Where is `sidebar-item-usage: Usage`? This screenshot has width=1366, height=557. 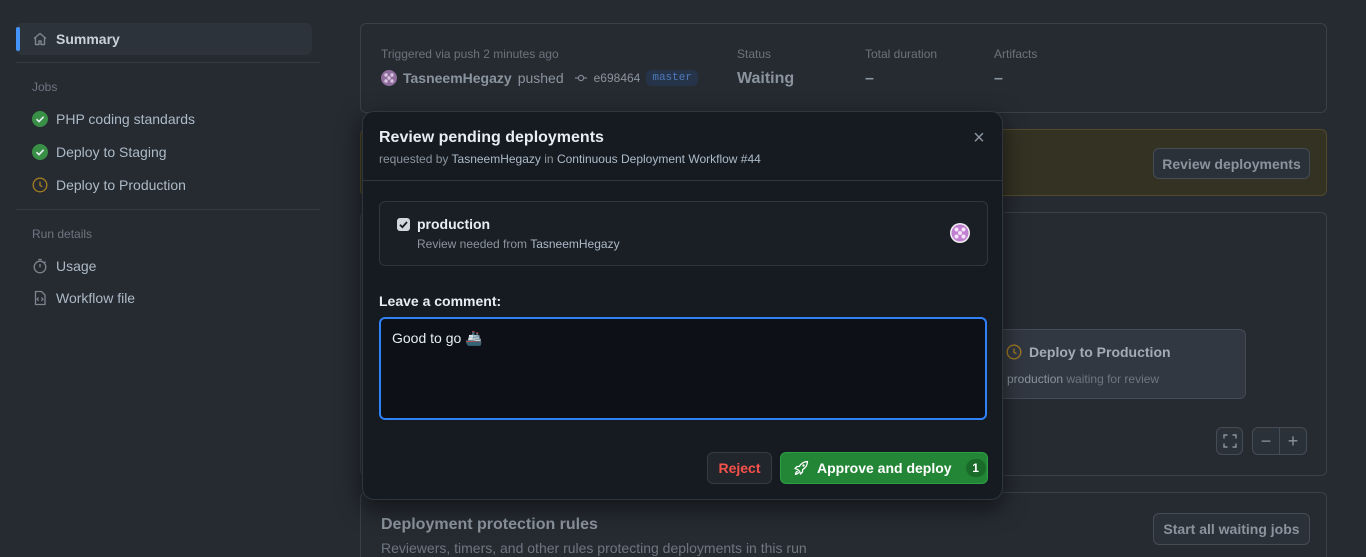
sidebar-item-usage: Usage is located at coordinates (64, 266).